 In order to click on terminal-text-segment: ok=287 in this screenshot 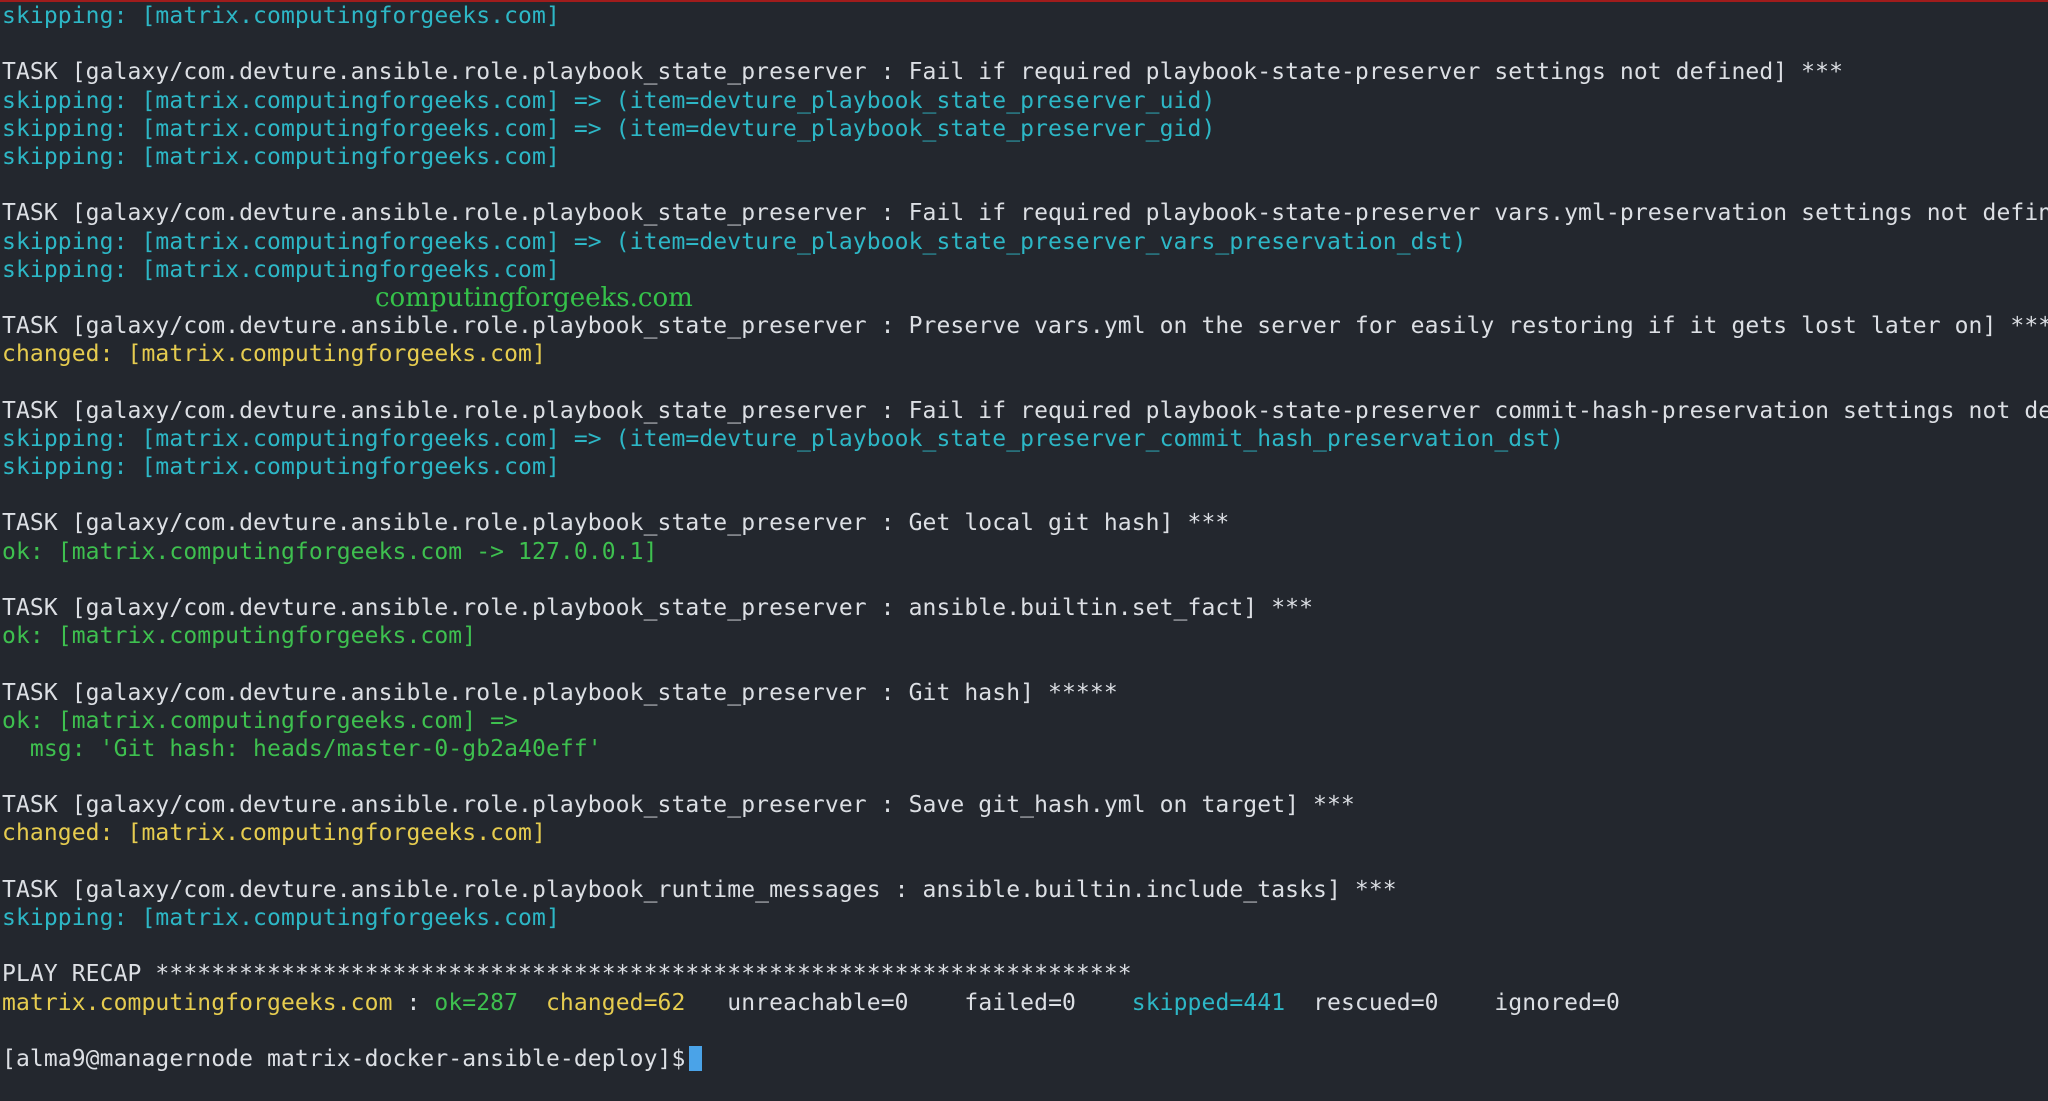, I will do `click(476, 1002)`.